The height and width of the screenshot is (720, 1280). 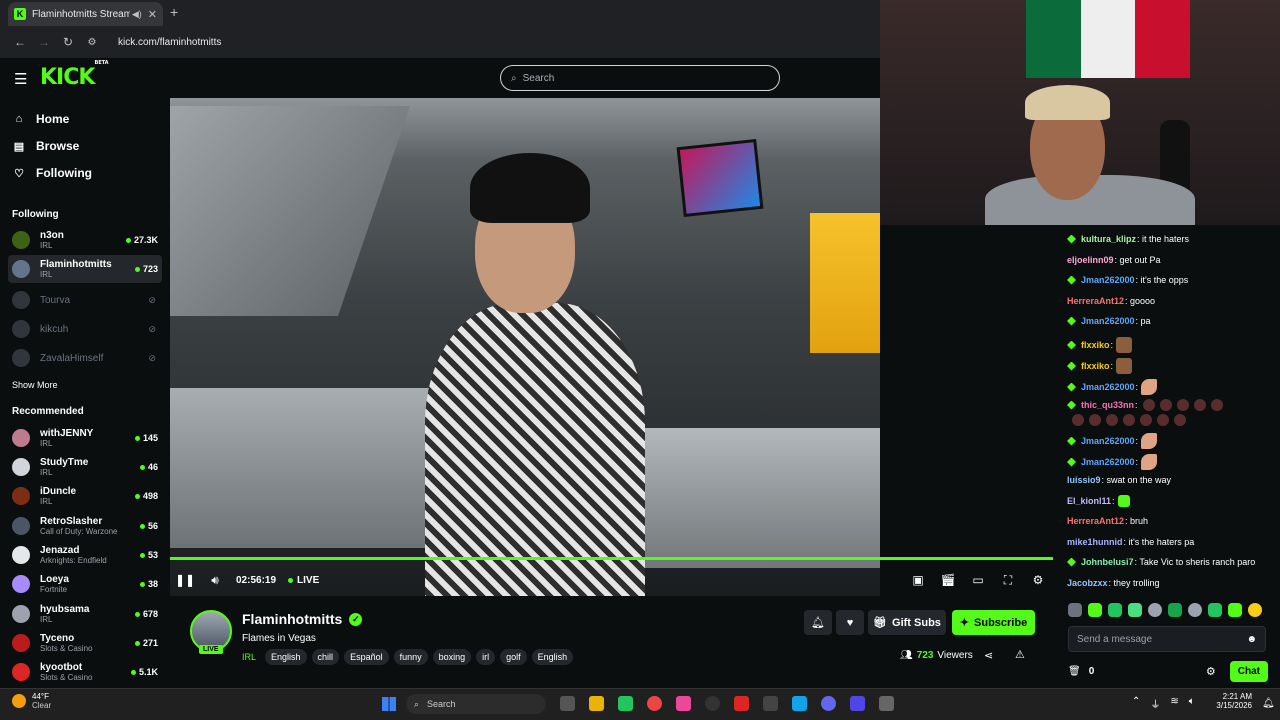 I want to click on weather-widget: 44°F Clear, so click(x=31, y=701).